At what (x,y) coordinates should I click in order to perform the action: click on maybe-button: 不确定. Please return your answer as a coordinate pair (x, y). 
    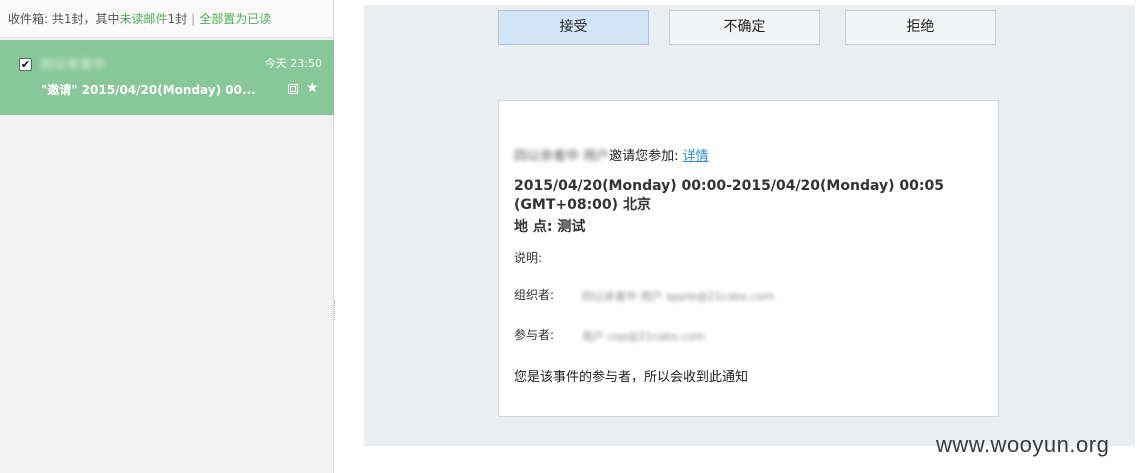
    Looking at the image, I should click on (744, 27).